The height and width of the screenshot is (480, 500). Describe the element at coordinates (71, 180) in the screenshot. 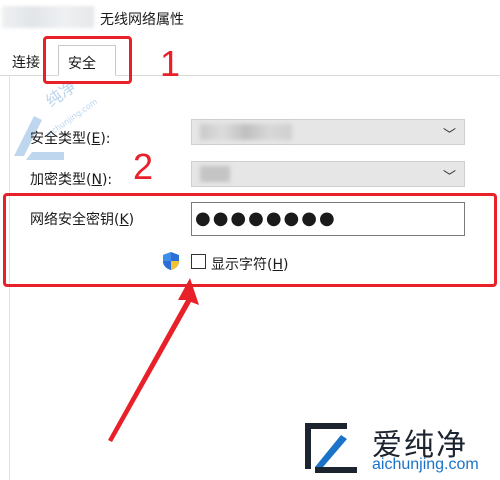

I see `encryption-type-label: 加密类型(N):` at that location.